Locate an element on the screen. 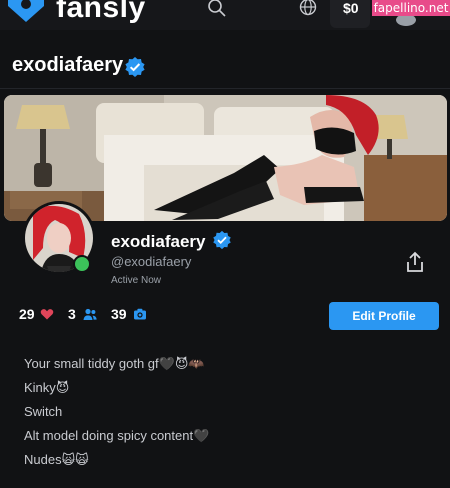  search-icon is located at coordinates (217, 10).